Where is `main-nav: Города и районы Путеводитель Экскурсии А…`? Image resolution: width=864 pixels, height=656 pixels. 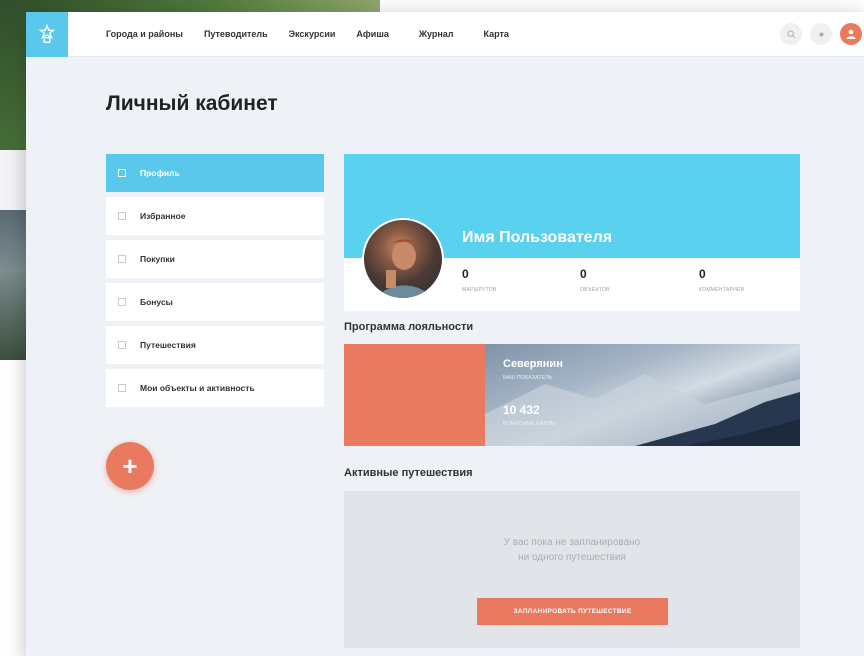 main-nav: Города и районы Путеводитель Экскурсии А… is located at coordinates (318, 34).